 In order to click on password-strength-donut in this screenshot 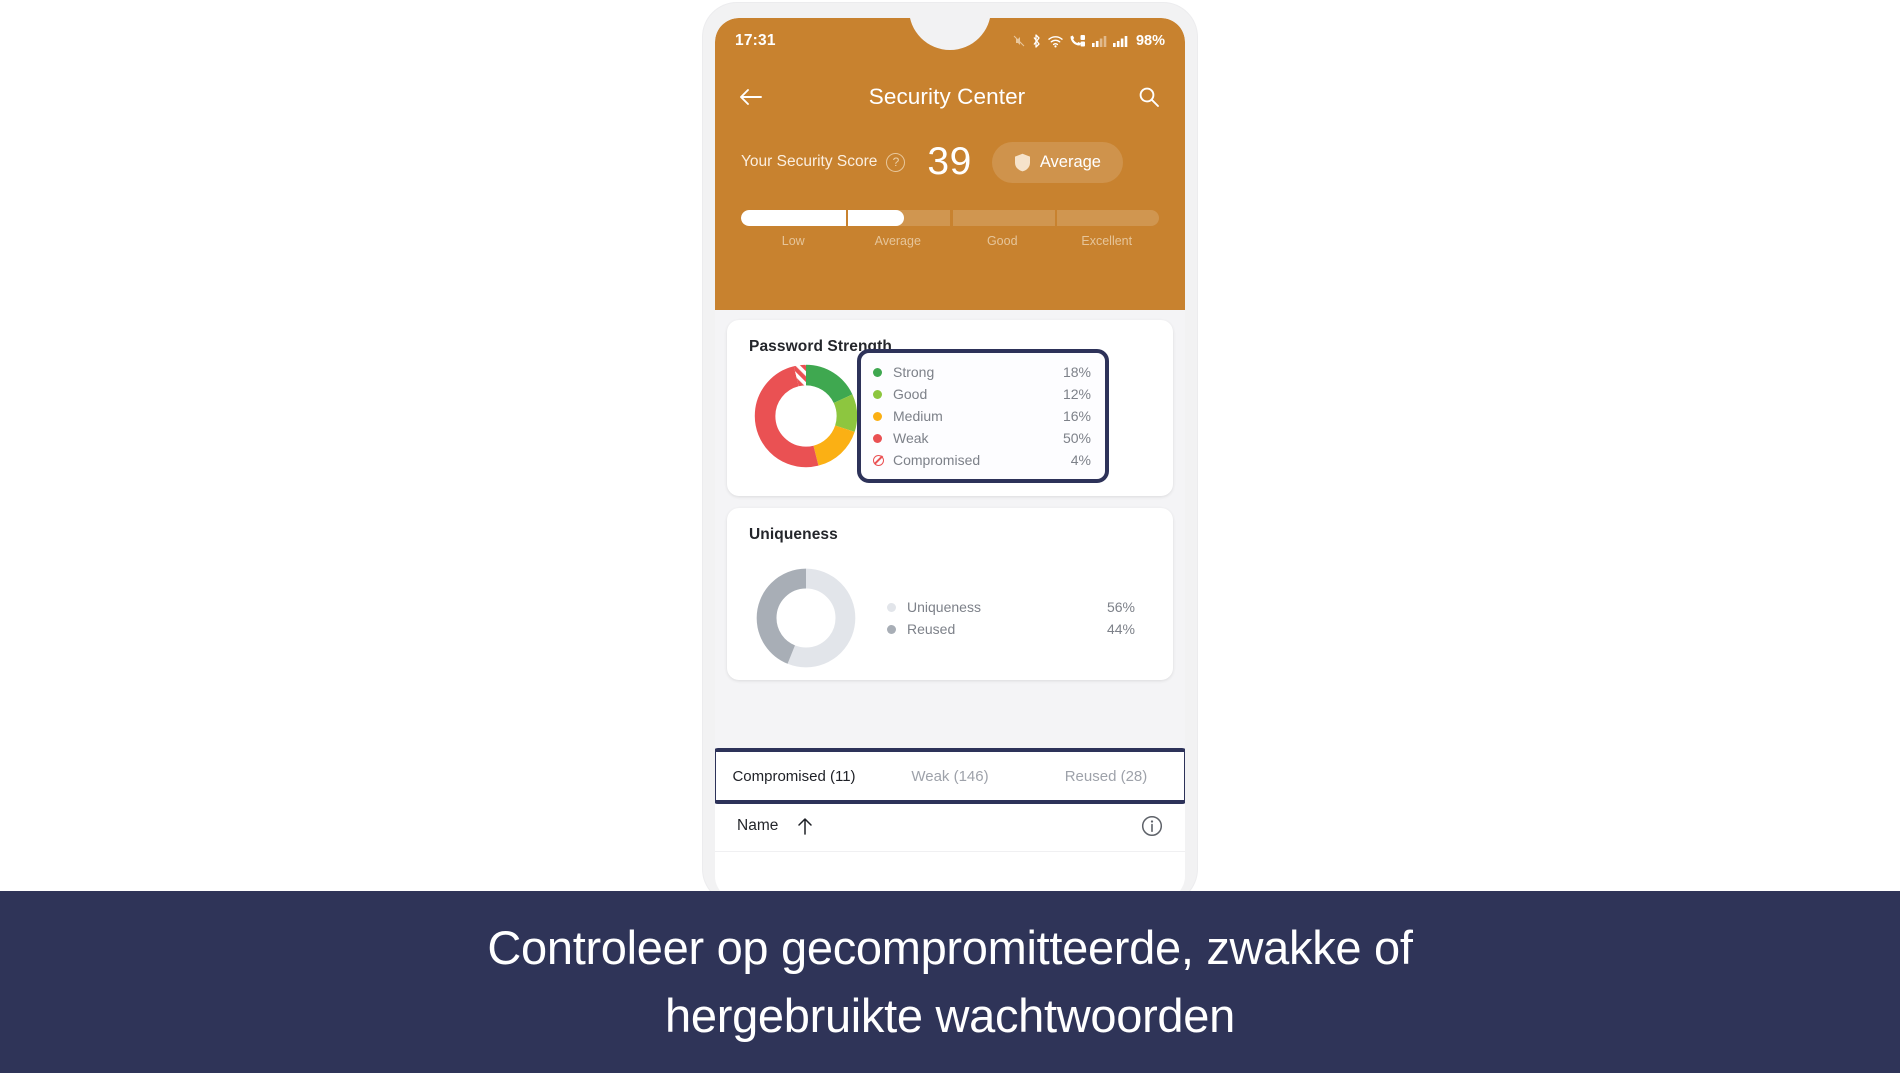, I will do `click(806, 416)`.